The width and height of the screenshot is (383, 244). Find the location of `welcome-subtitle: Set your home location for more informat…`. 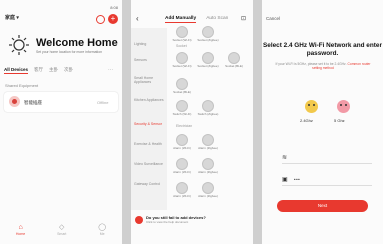

welcome-subtitle: Set your home location for more informat… is located at coordinates (76, 52).